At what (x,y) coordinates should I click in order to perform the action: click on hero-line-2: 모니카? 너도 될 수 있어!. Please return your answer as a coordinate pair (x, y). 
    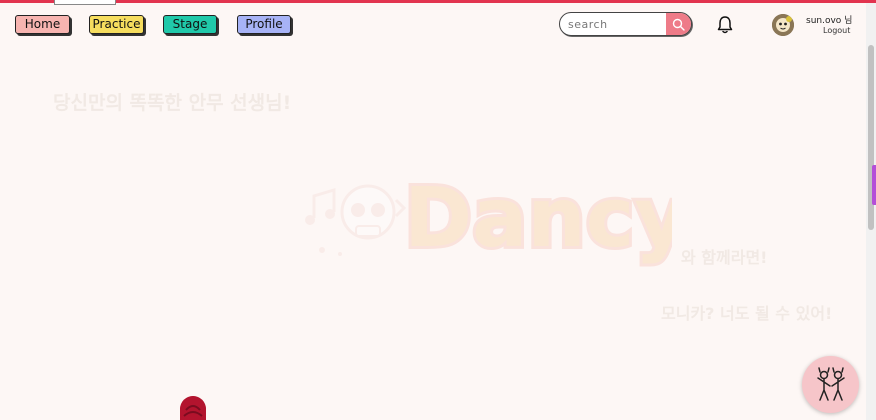
    Looking at the image, I should click on (747, 313).